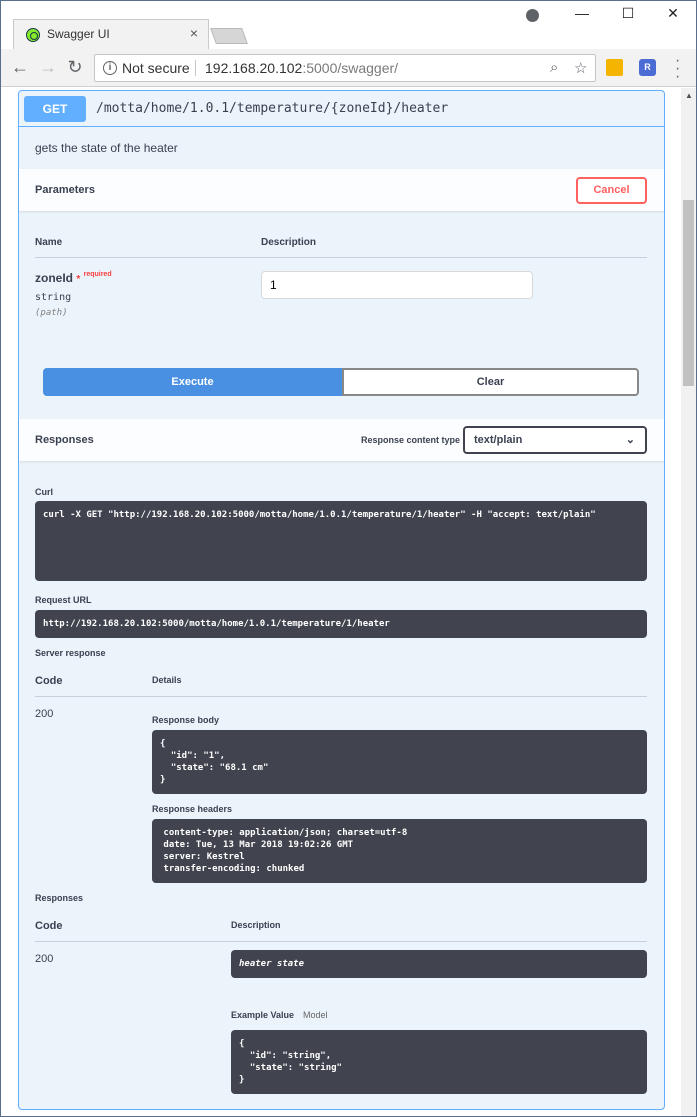 The image size is (697, 1117). I want to click on content-type-value: text/plain, so click(498, 440).